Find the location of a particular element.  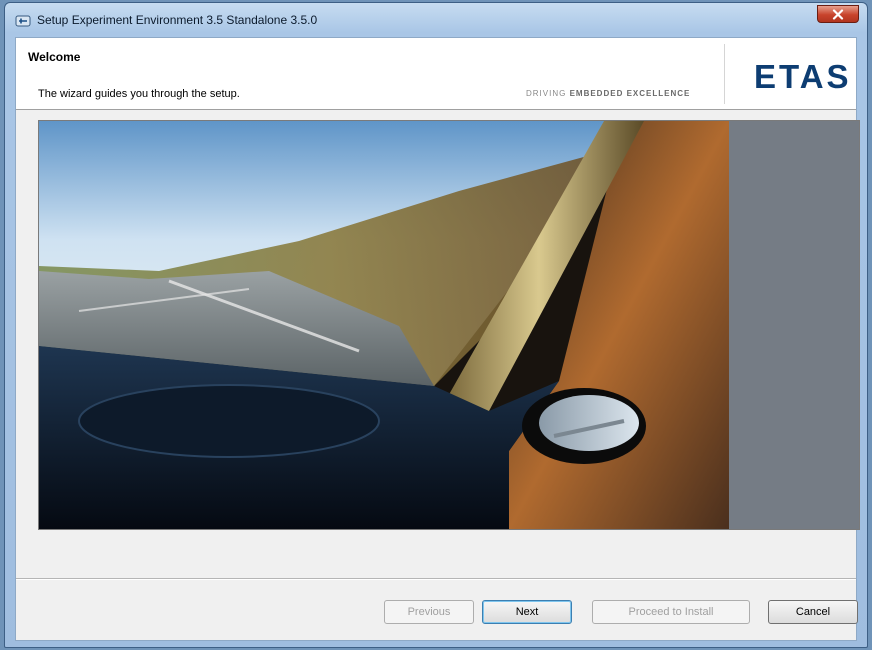

close-icon is located at coordinates (838, 14).